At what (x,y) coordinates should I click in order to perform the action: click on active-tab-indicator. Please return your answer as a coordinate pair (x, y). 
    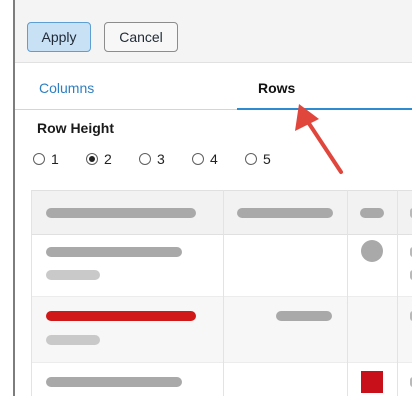
    Looking at the image, I should click on (324, 109).